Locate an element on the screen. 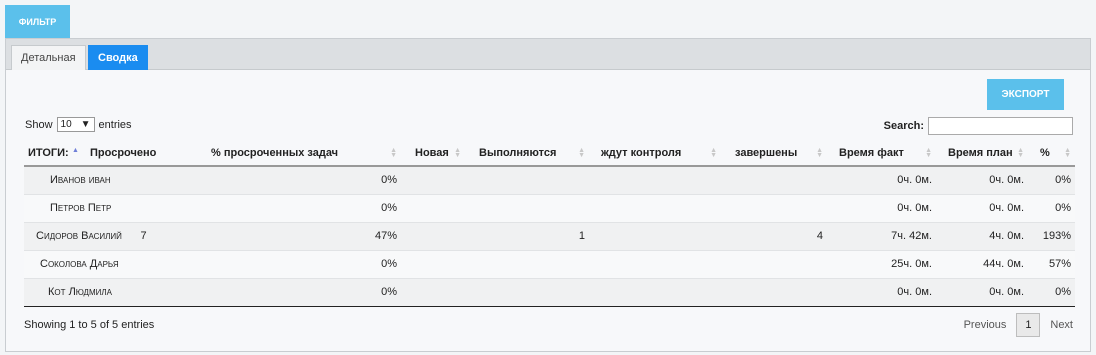 The height and width of the screenshot is (355, 1096). column-header-in-progress: Выполняются ▲ ▼ is located at coordinates (527, 154).